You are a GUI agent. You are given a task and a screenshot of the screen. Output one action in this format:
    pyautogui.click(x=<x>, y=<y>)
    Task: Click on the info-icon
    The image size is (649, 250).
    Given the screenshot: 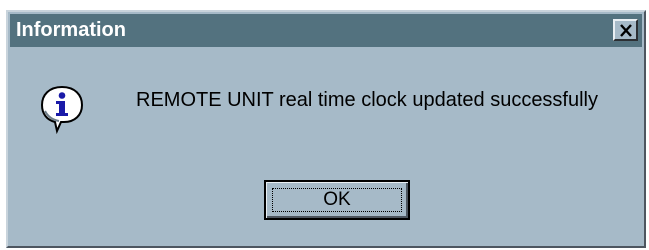 What is the action you would take?
    pyautogui.click(x=62, y=109)
    